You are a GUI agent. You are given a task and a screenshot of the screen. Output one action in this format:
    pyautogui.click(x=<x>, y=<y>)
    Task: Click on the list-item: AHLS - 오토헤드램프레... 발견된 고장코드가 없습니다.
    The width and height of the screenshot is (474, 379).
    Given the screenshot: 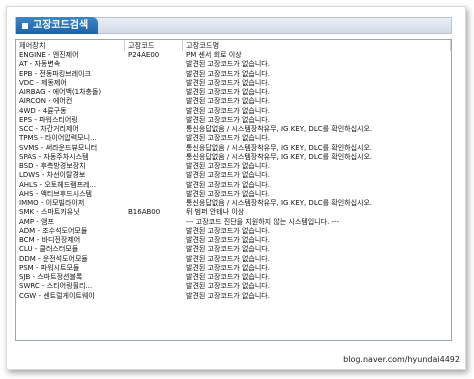 What is the action you would take?
    pyautogui.click(x=233, y=185)
    